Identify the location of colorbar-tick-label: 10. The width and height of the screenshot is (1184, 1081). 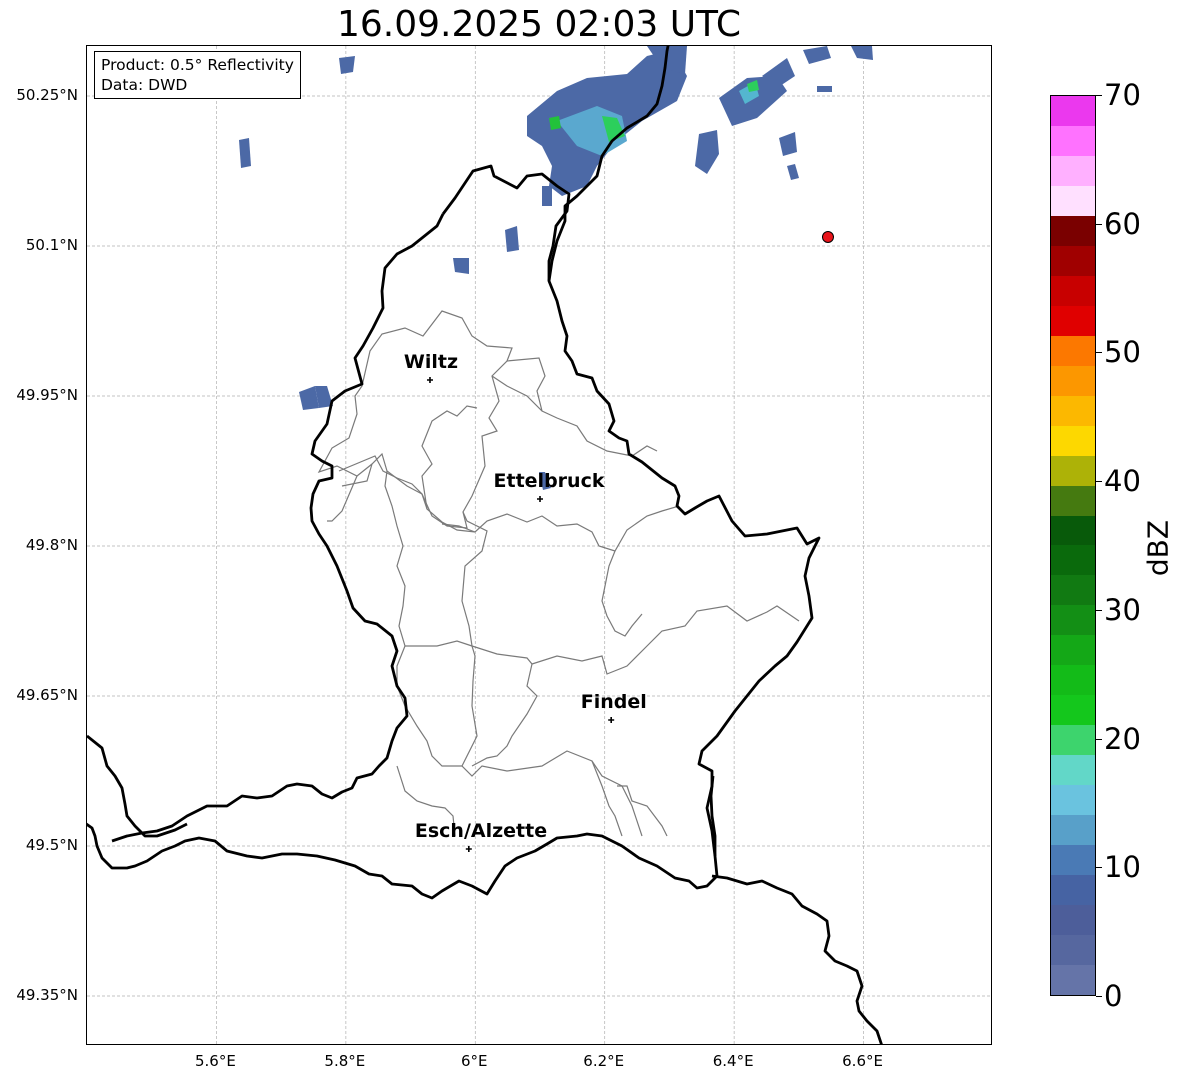
(1122, 867).